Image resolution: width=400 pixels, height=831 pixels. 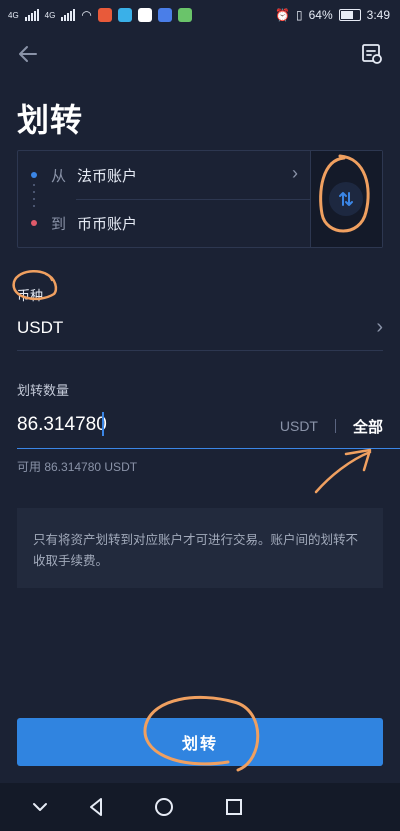 I want to click on circle-home-icon, so click(x=164, y=807).